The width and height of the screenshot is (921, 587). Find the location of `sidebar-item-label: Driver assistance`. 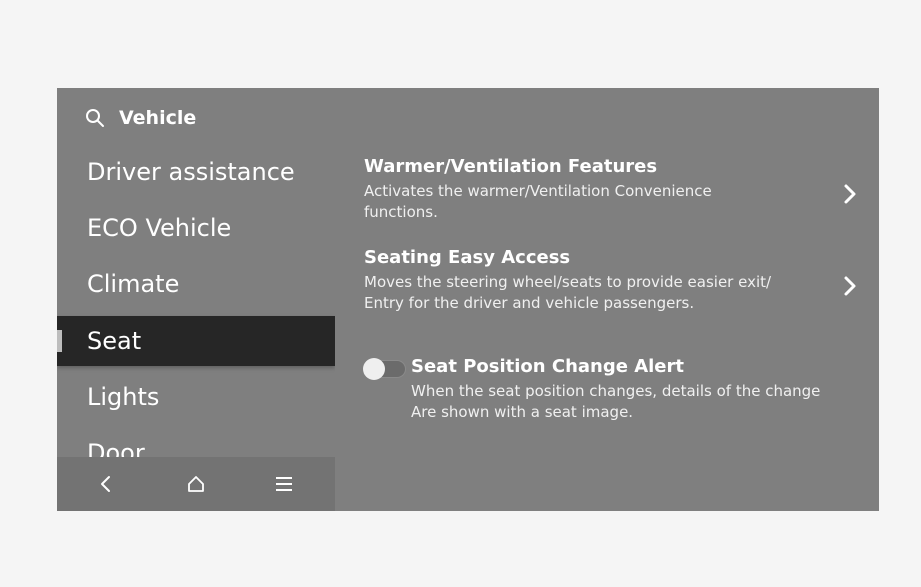

sidebar-item-label: Driver assistance is located at coordinates (191, 172).